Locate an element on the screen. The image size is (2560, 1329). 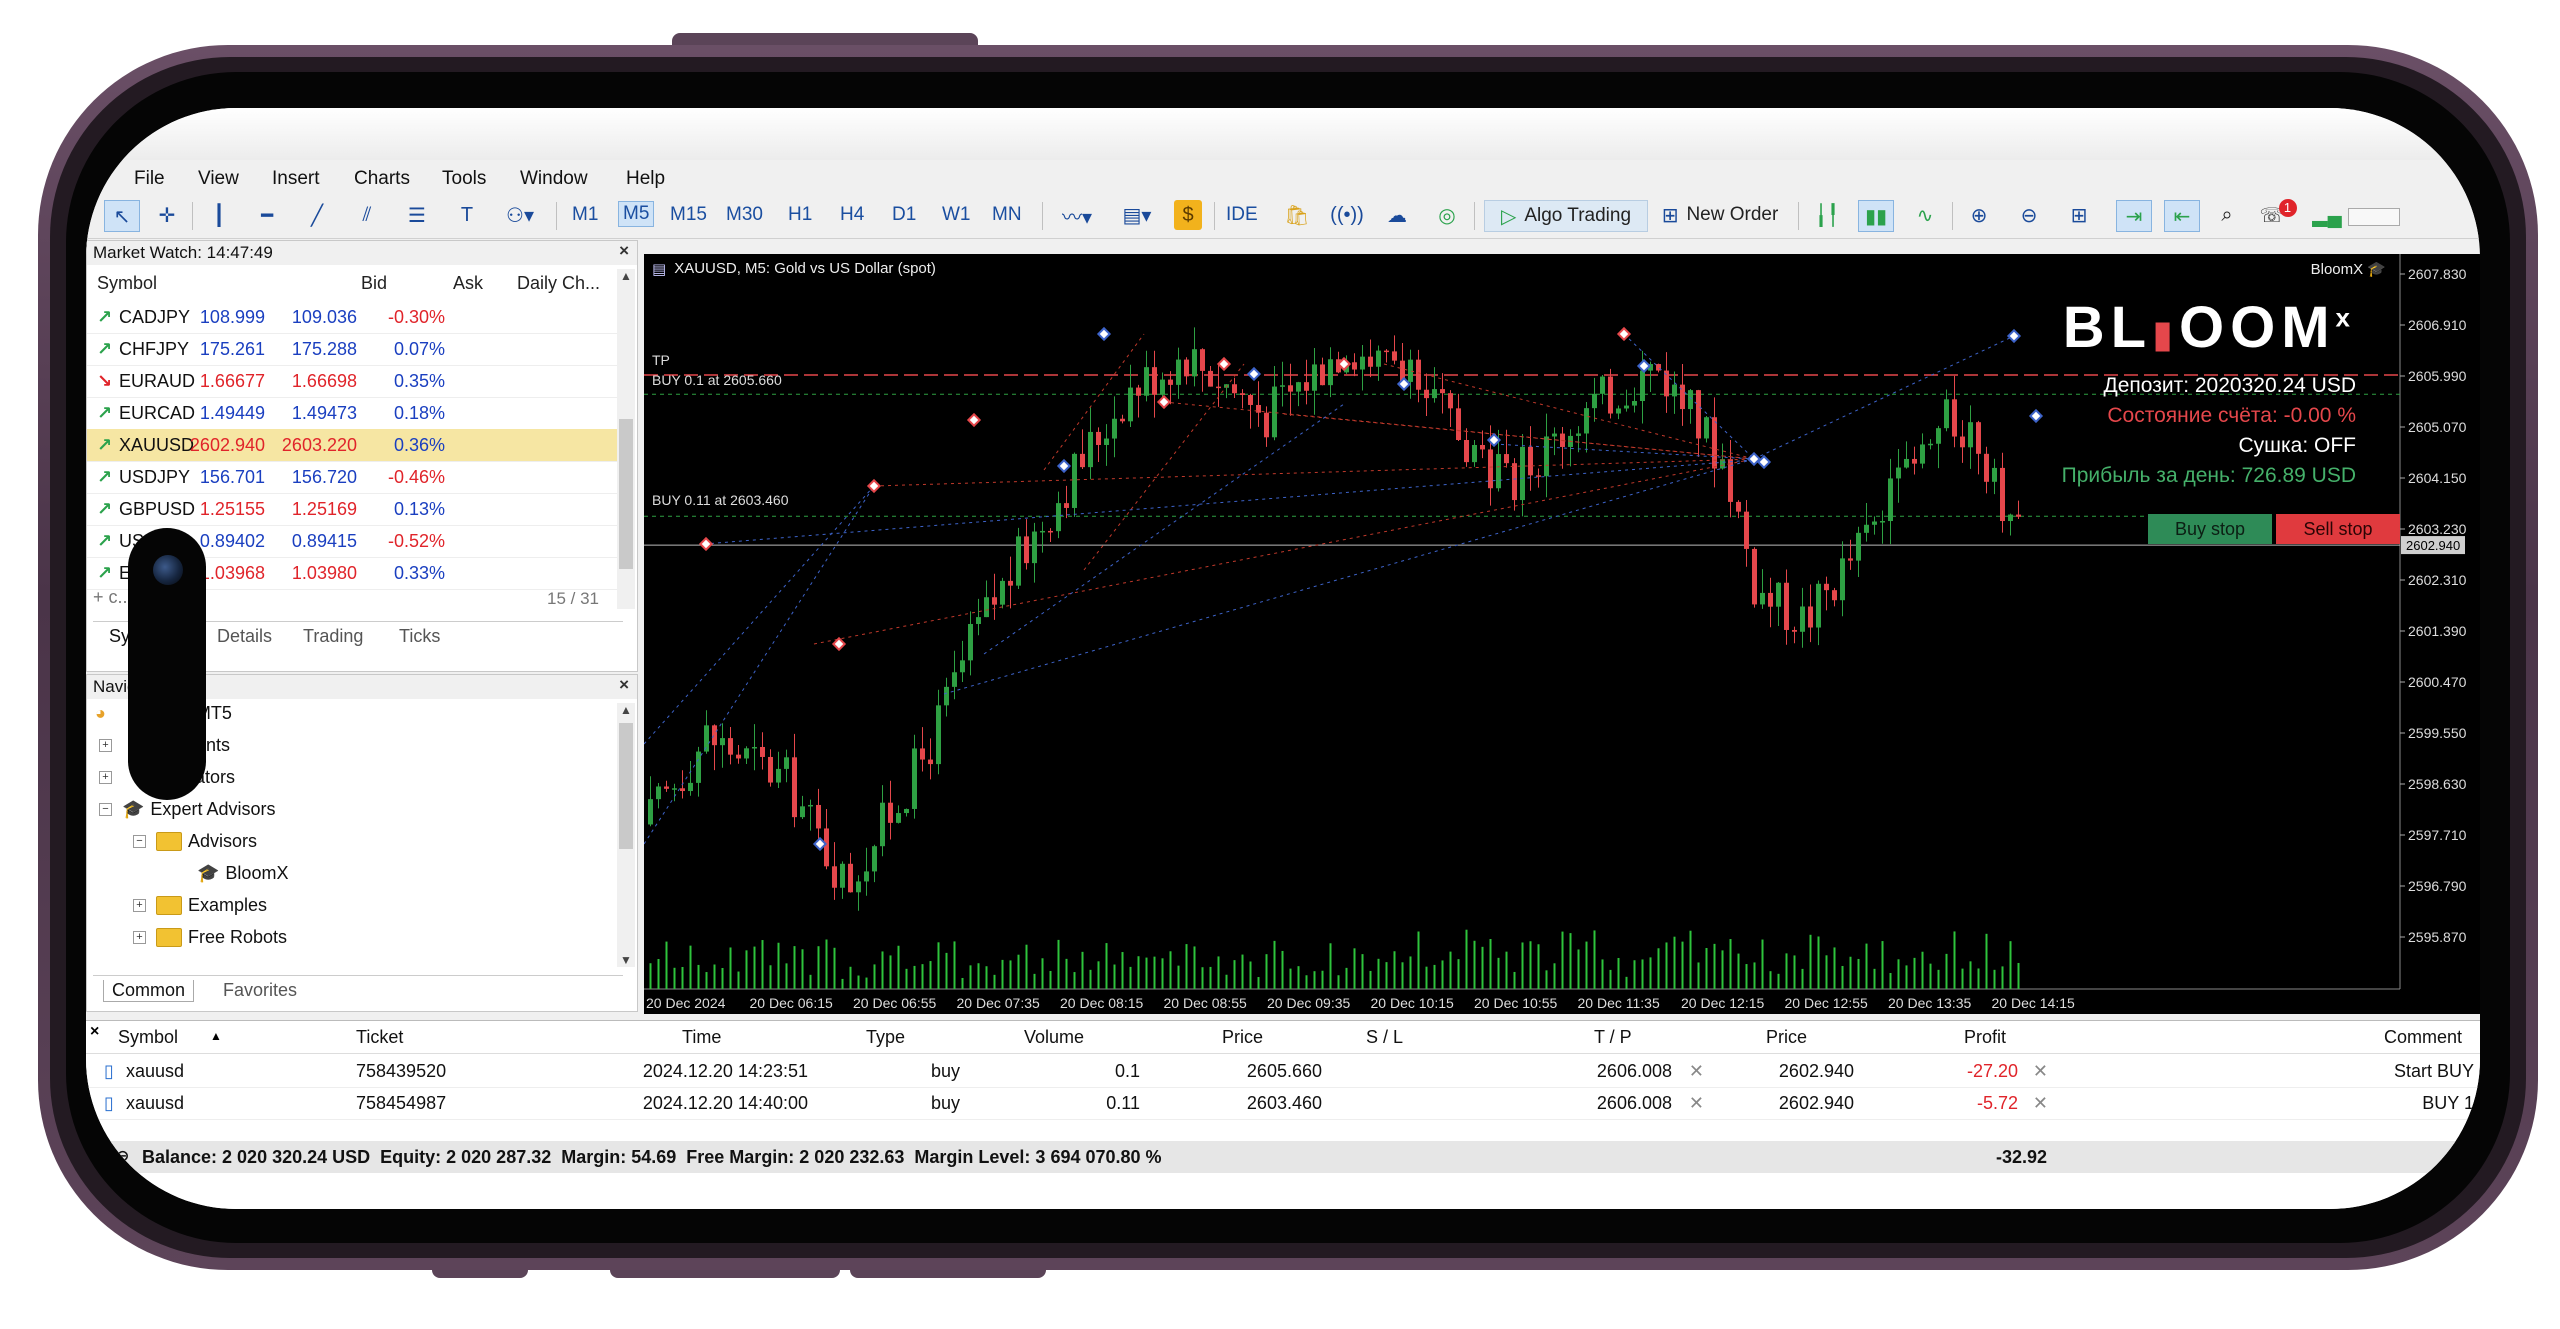
col-price: Price is located at coordinates (1242, 1037).